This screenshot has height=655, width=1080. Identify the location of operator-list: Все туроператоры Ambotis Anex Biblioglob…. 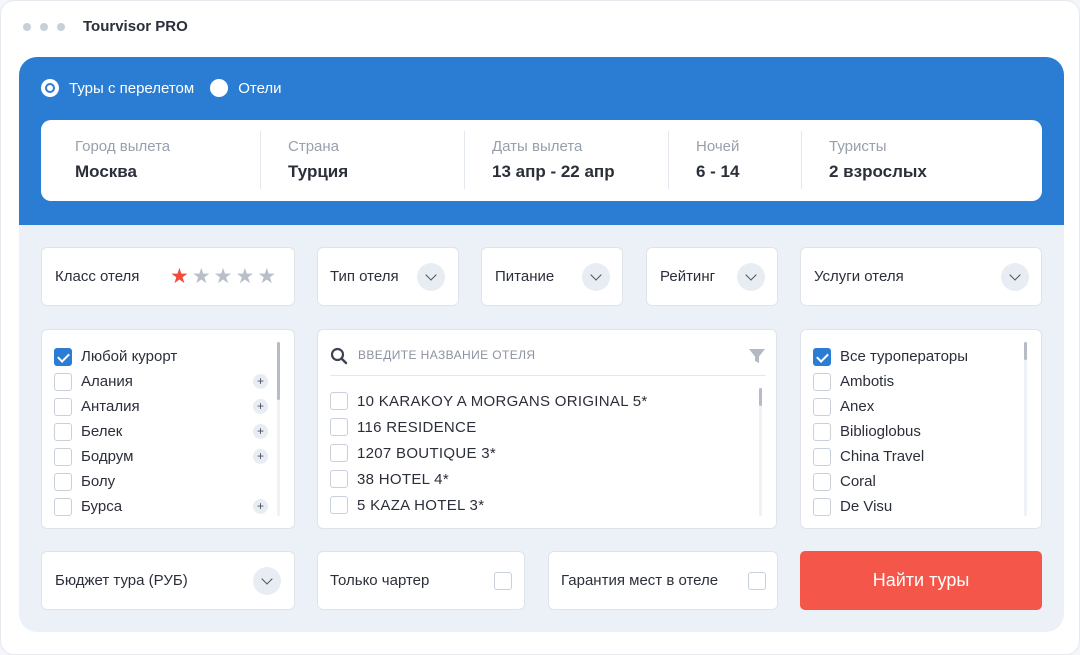
(921, 429).